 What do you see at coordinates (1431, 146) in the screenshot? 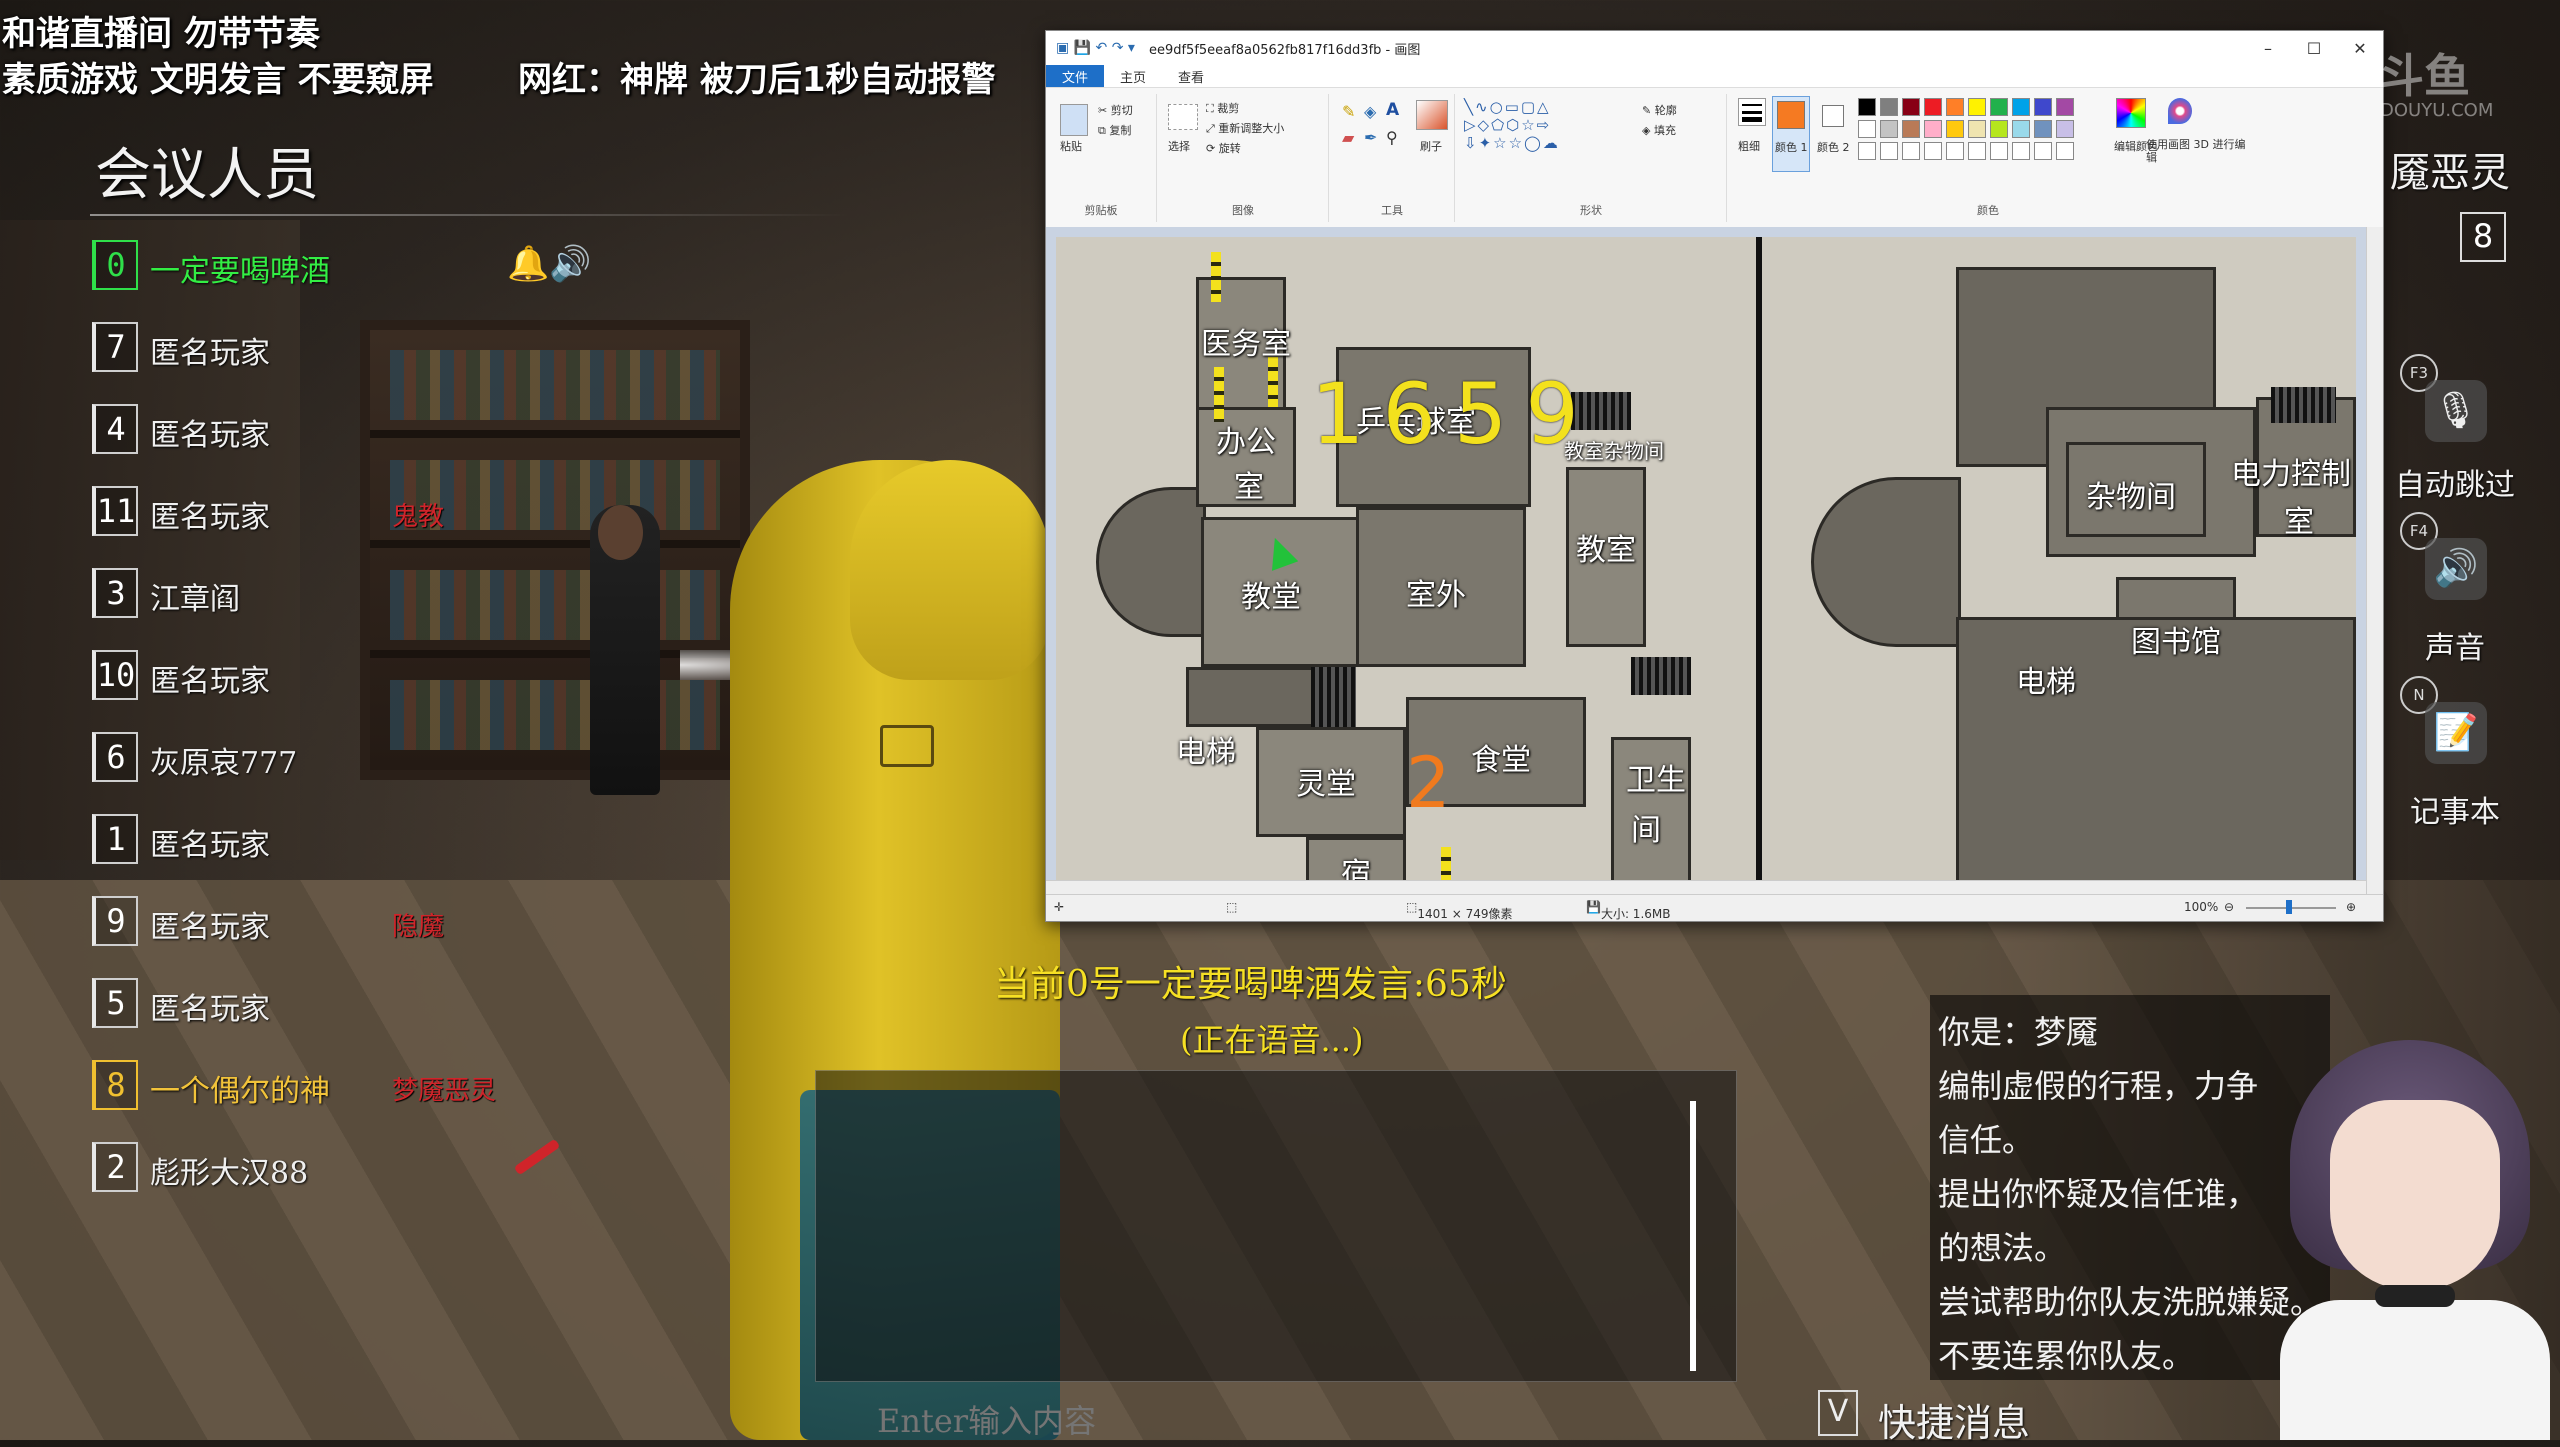
I see `brushes-button: 刷子` at bounding box center [1431, 146].